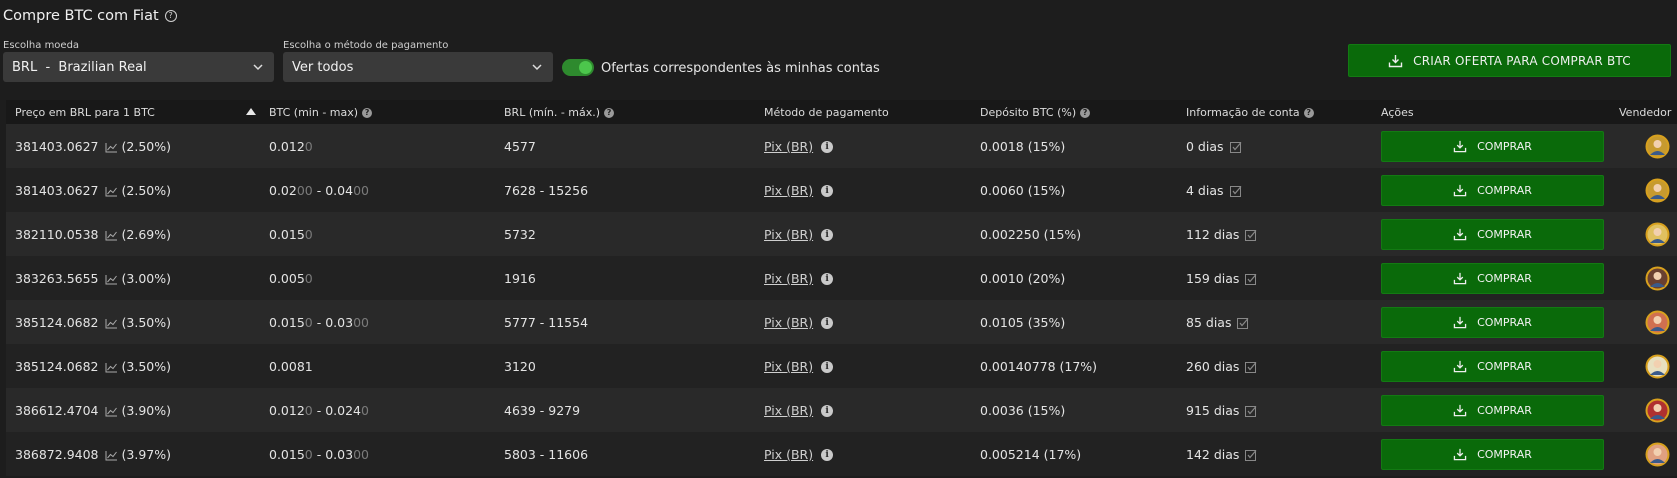 The image size is (1677, 478). I want to click on deposit-value: 0.002250 (15%), so click(1031, 234).